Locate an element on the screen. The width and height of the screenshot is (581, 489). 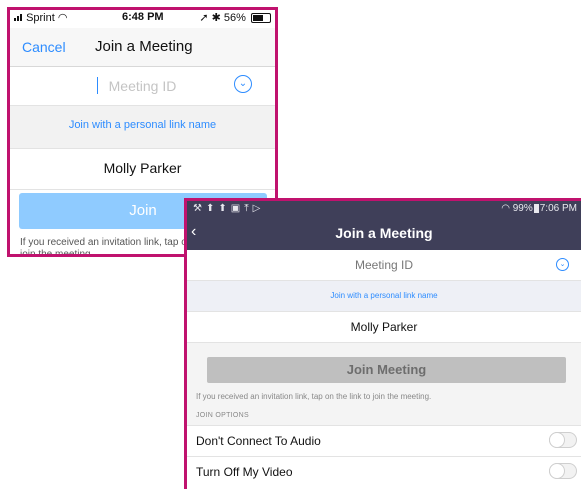
option-audio-row: Don't Connect To Audio is located at coordinates (384, 440).